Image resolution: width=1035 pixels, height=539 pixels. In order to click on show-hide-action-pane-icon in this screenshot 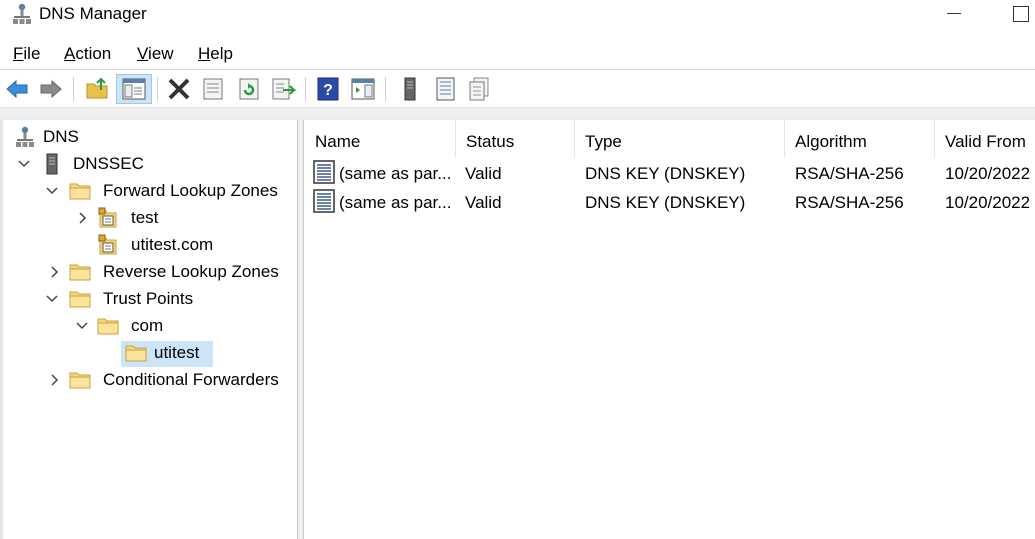, I will do `click(363, 89)`.